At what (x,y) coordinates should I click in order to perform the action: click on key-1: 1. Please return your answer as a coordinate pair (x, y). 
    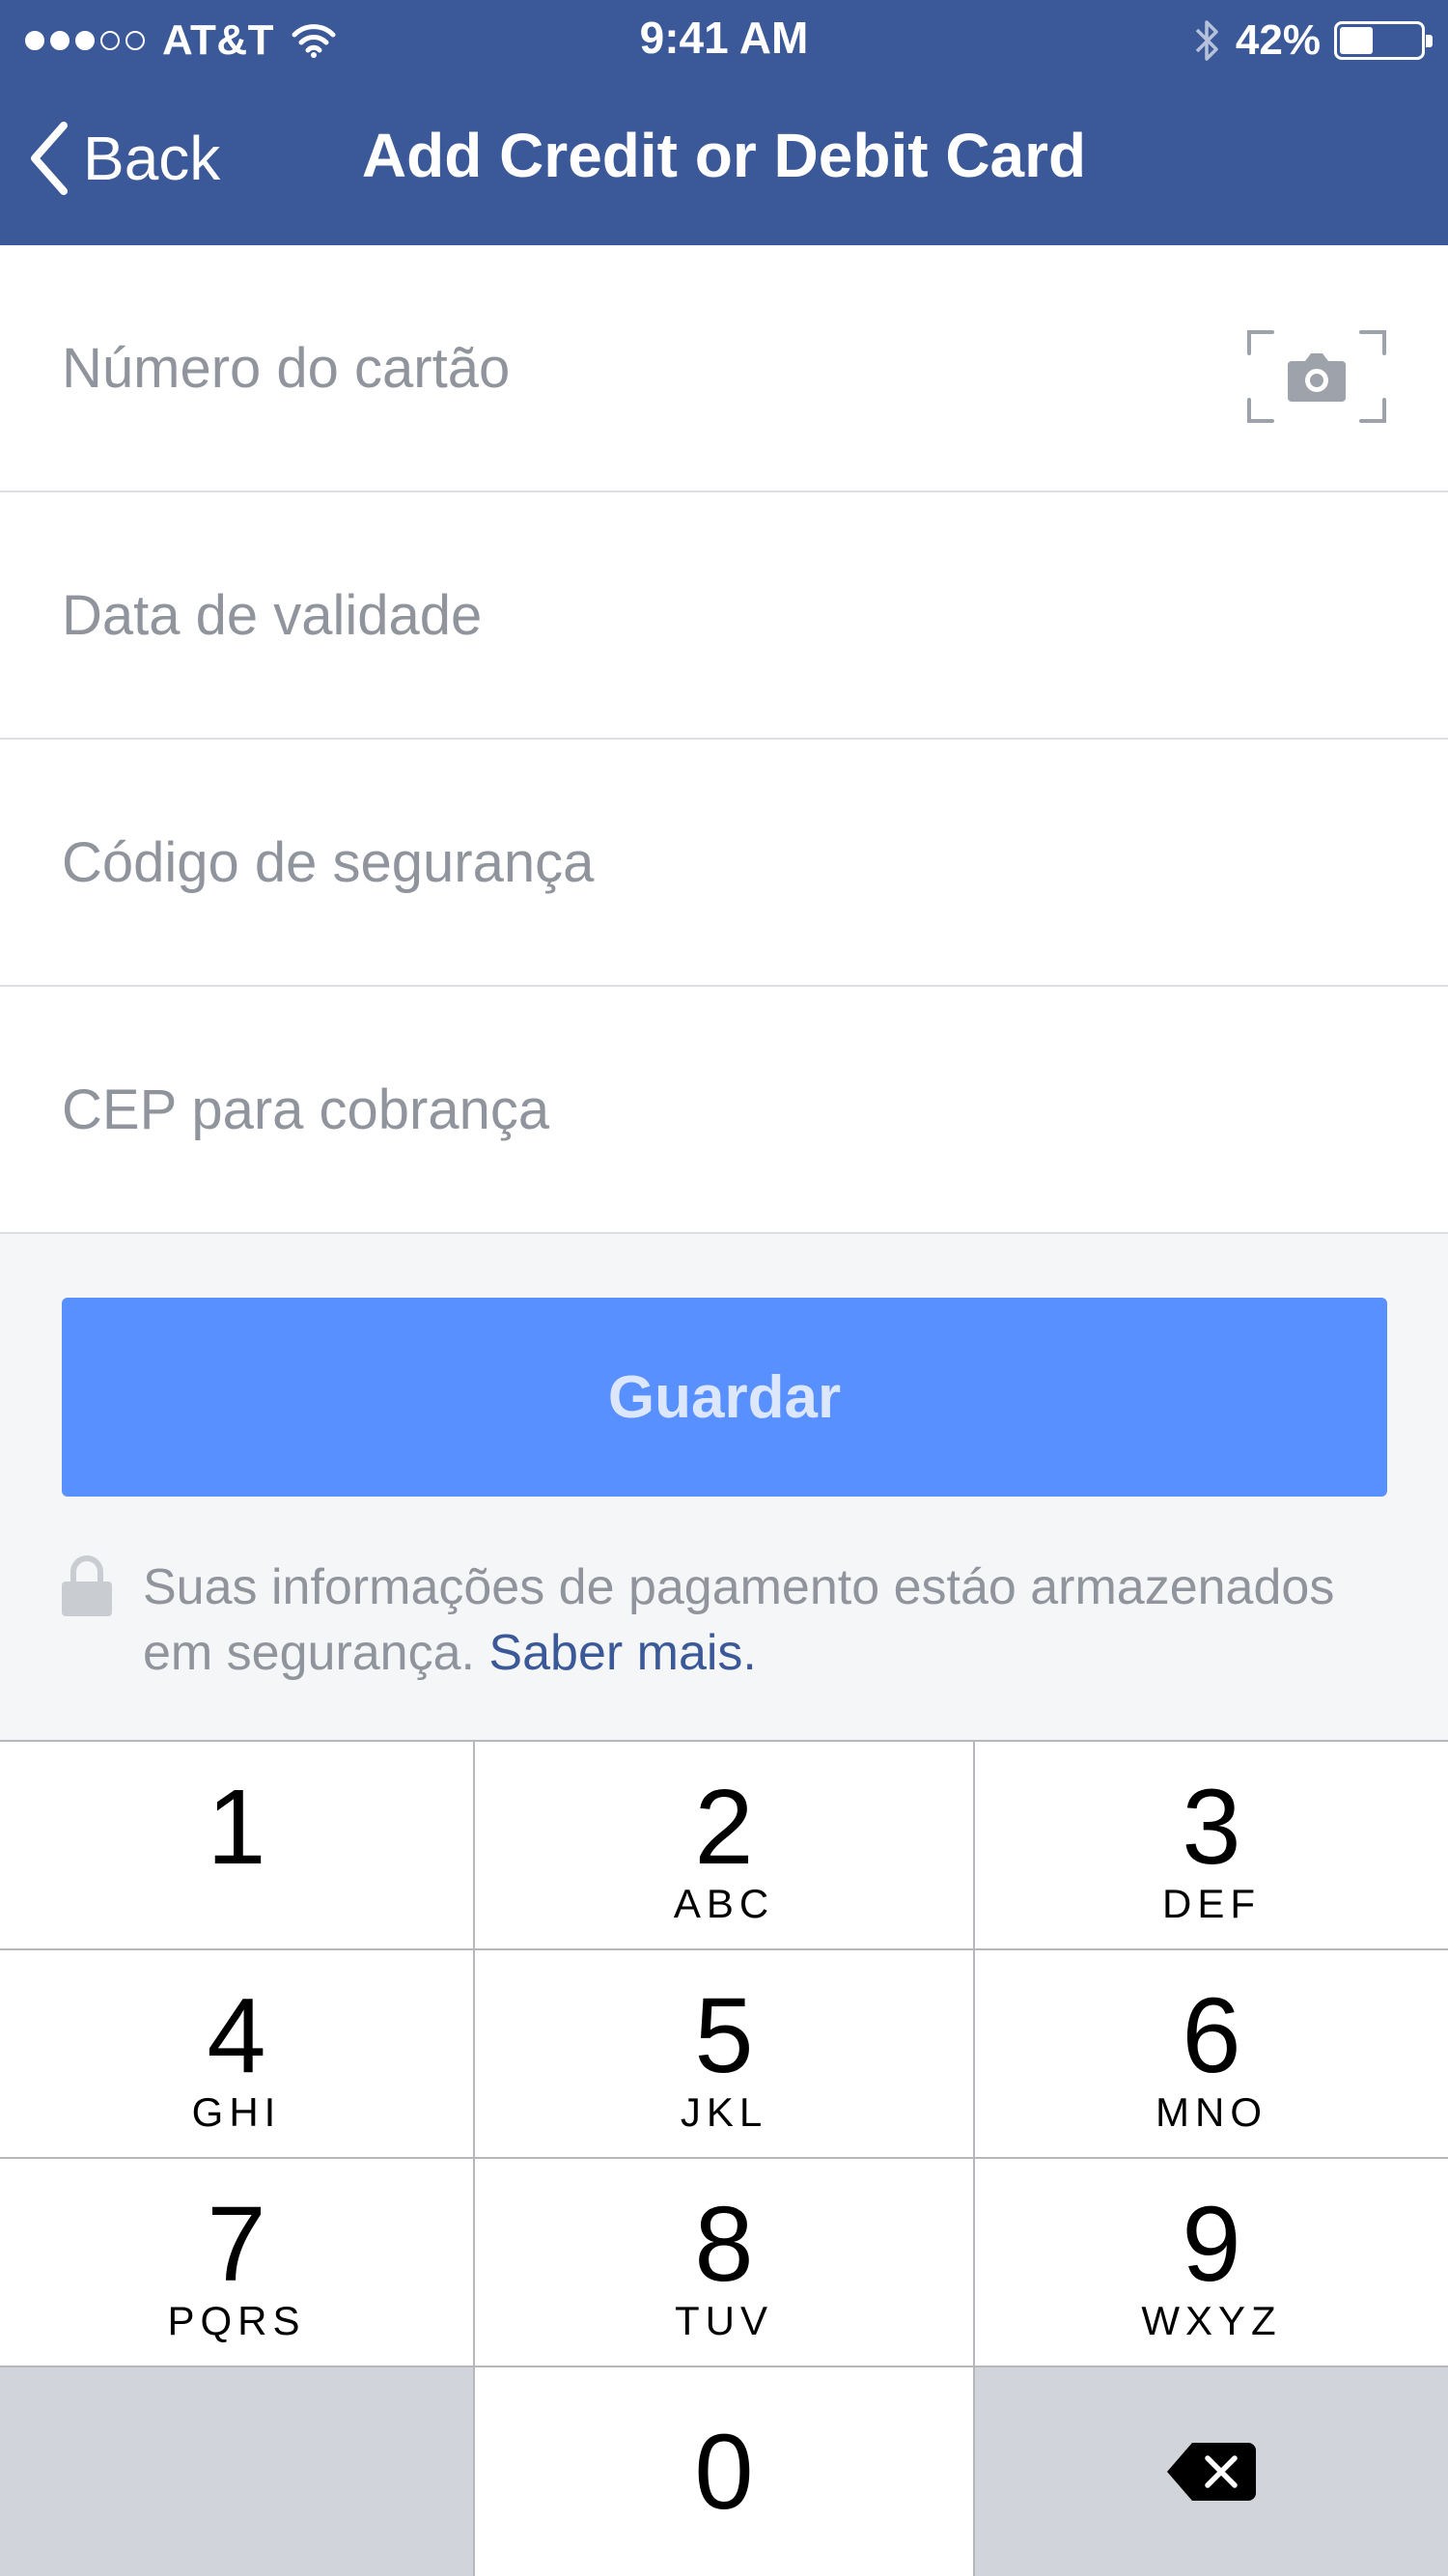
    Looking at the image, I should click on (237, 1845).